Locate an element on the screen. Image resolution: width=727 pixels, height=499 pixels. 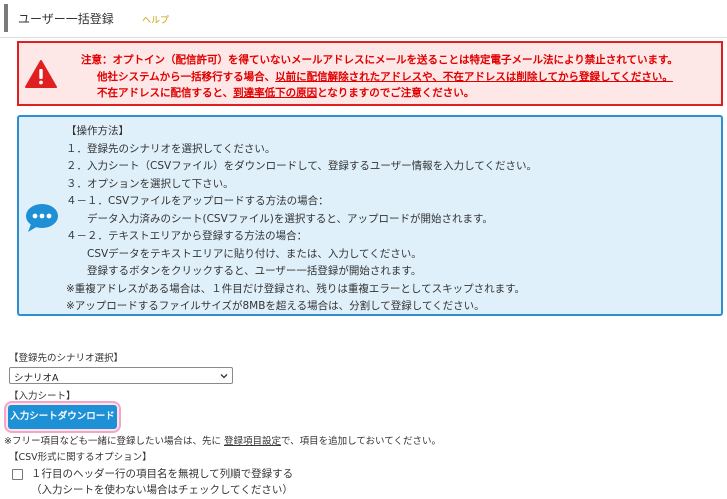
help-link: ヘルプ is located at coordinates (155, 19).